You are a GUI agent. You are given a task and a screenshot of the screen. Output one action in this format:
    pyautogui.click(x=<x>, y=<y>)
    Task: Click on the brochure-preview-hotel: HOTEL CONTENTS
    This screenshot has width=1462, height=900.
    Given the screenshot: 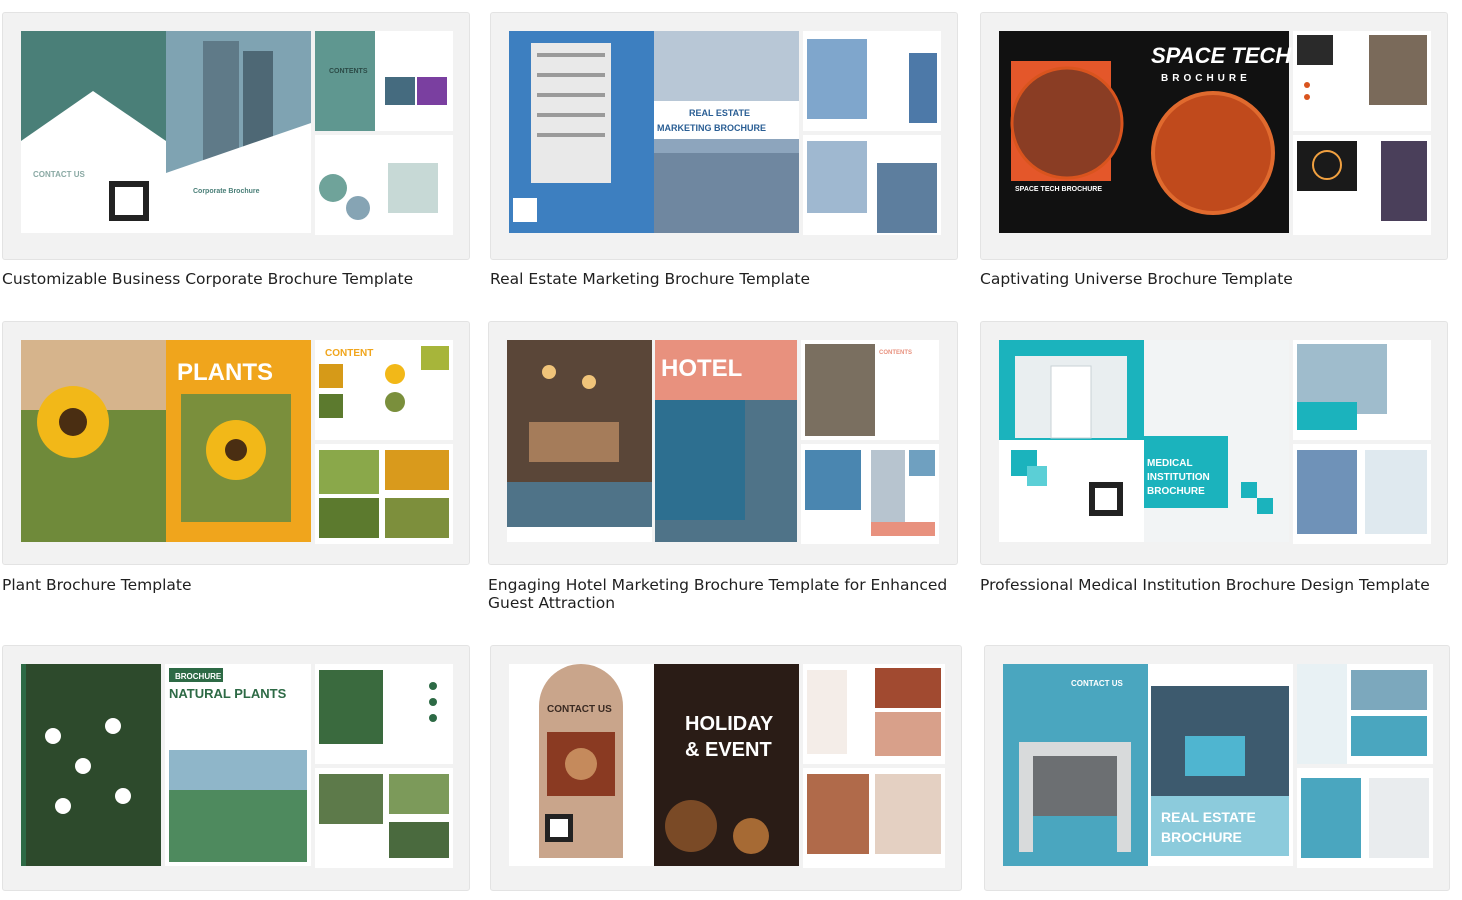 What is the action you would take?
    pyautogui.click(x=723, y=442)
    